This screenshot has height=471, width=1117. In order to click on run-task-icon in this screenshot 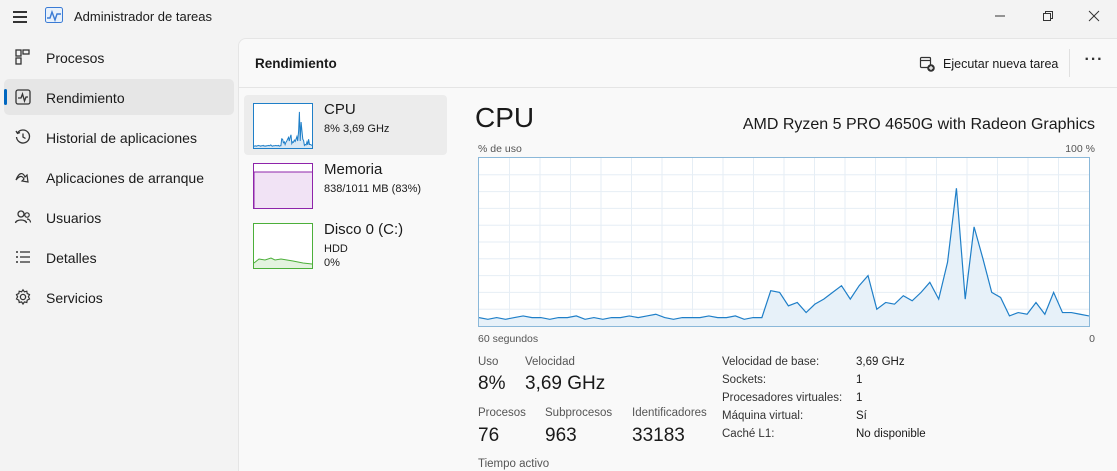, I will do `click(927, 64)`.